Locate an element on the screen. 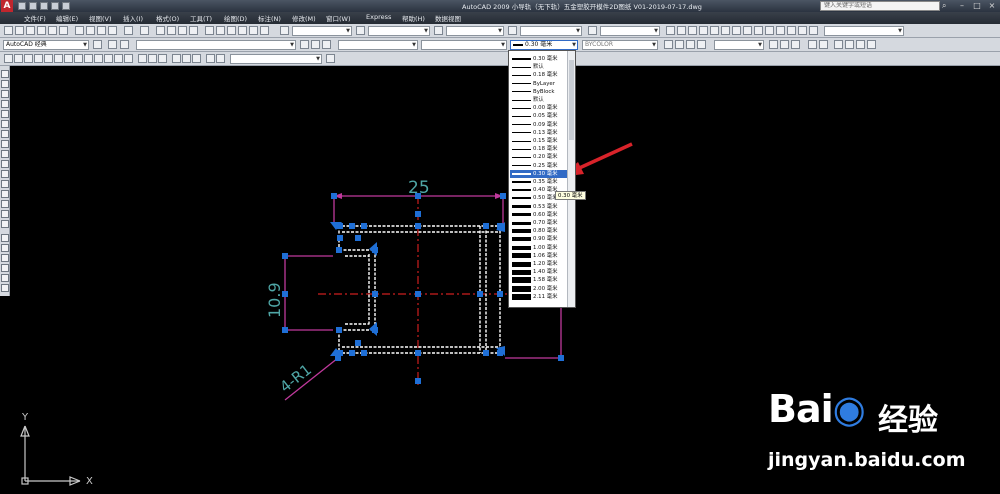  region-2-icon is located at coordinates (176, 58).